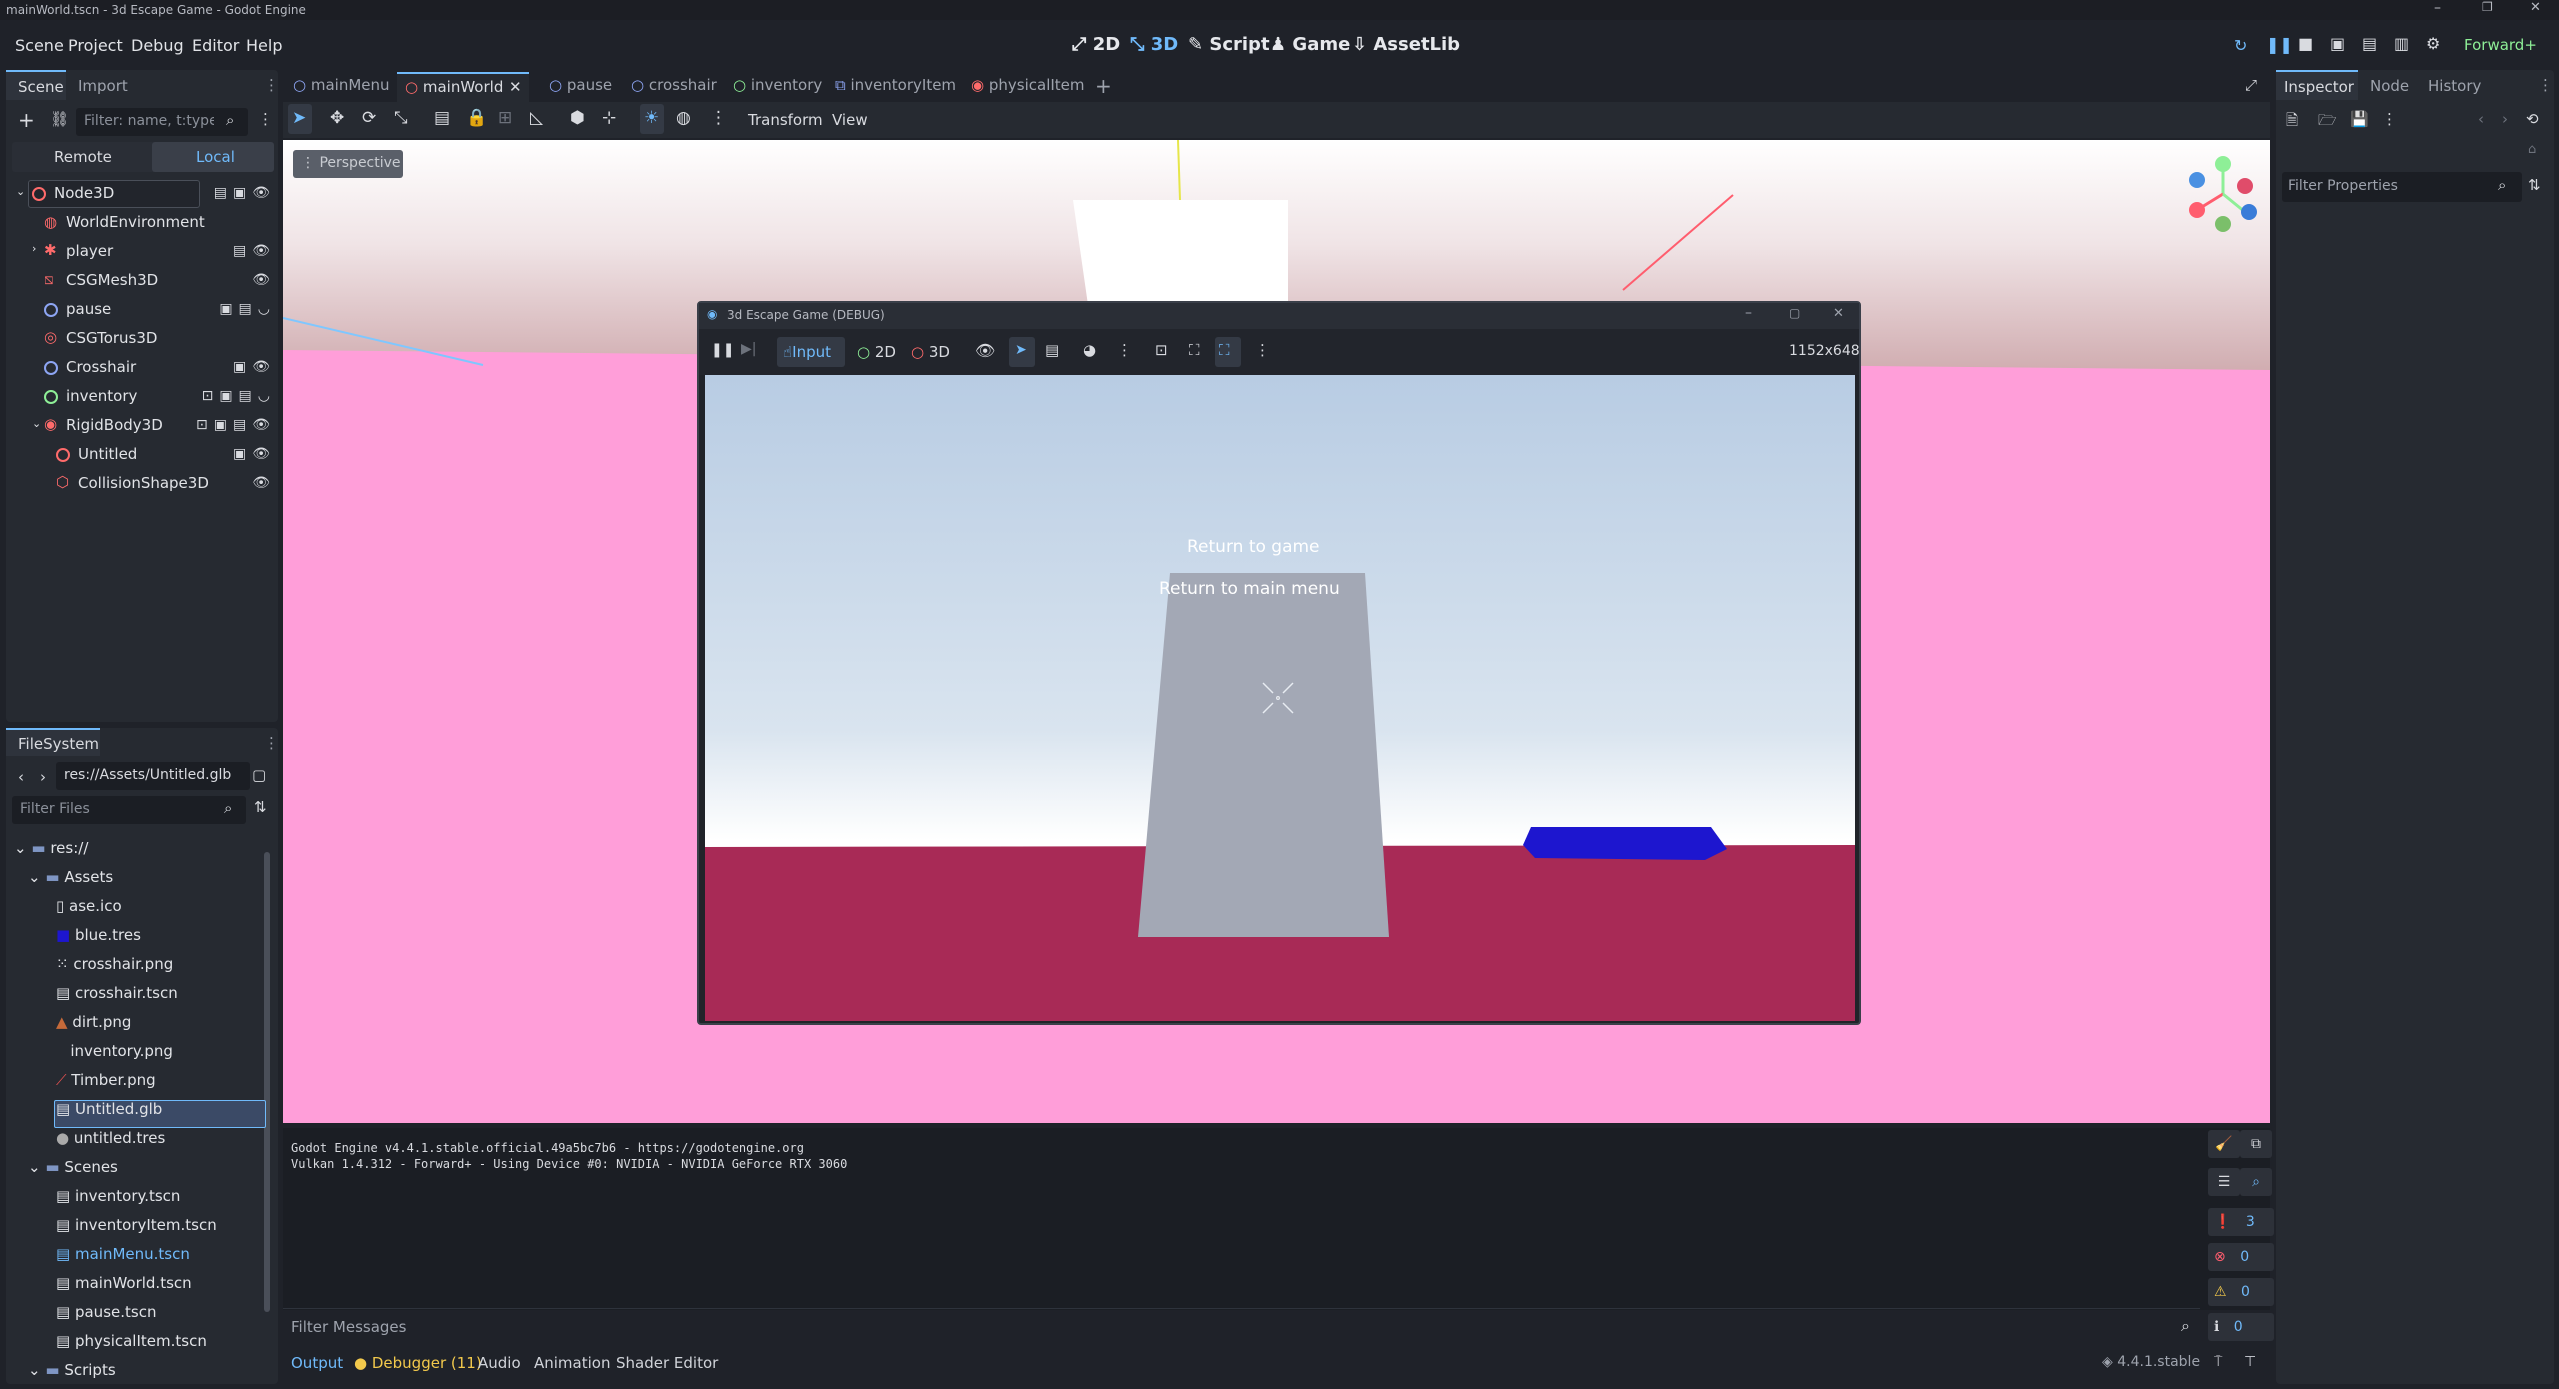  What do you see at coordinates (109, 1114) in the screenshot?
I see `fs-item-selected: ▤ Untitled.glb` at bounding box center [109, 1114].